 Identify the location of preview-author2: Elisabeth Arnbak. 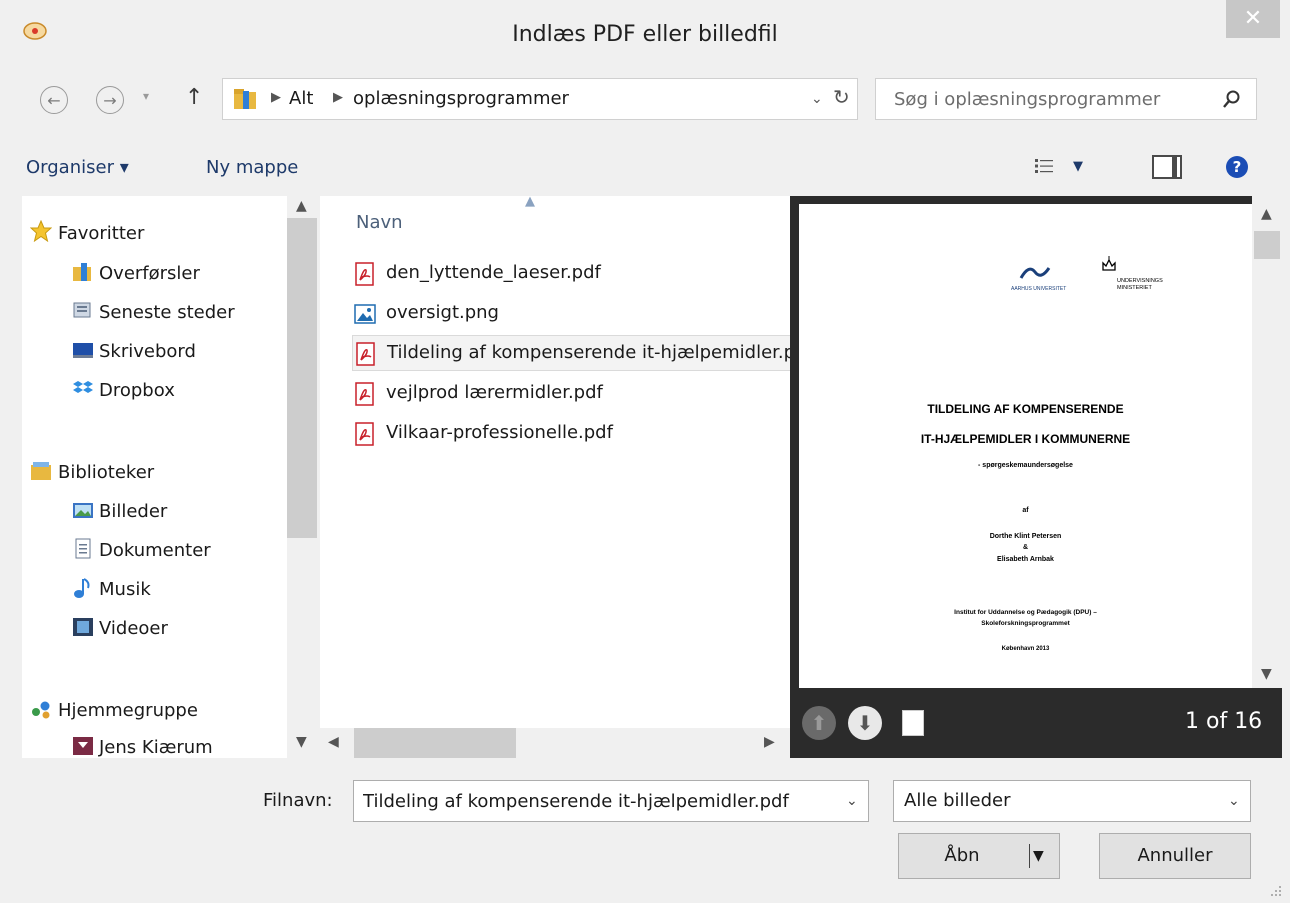
(1025, 559).